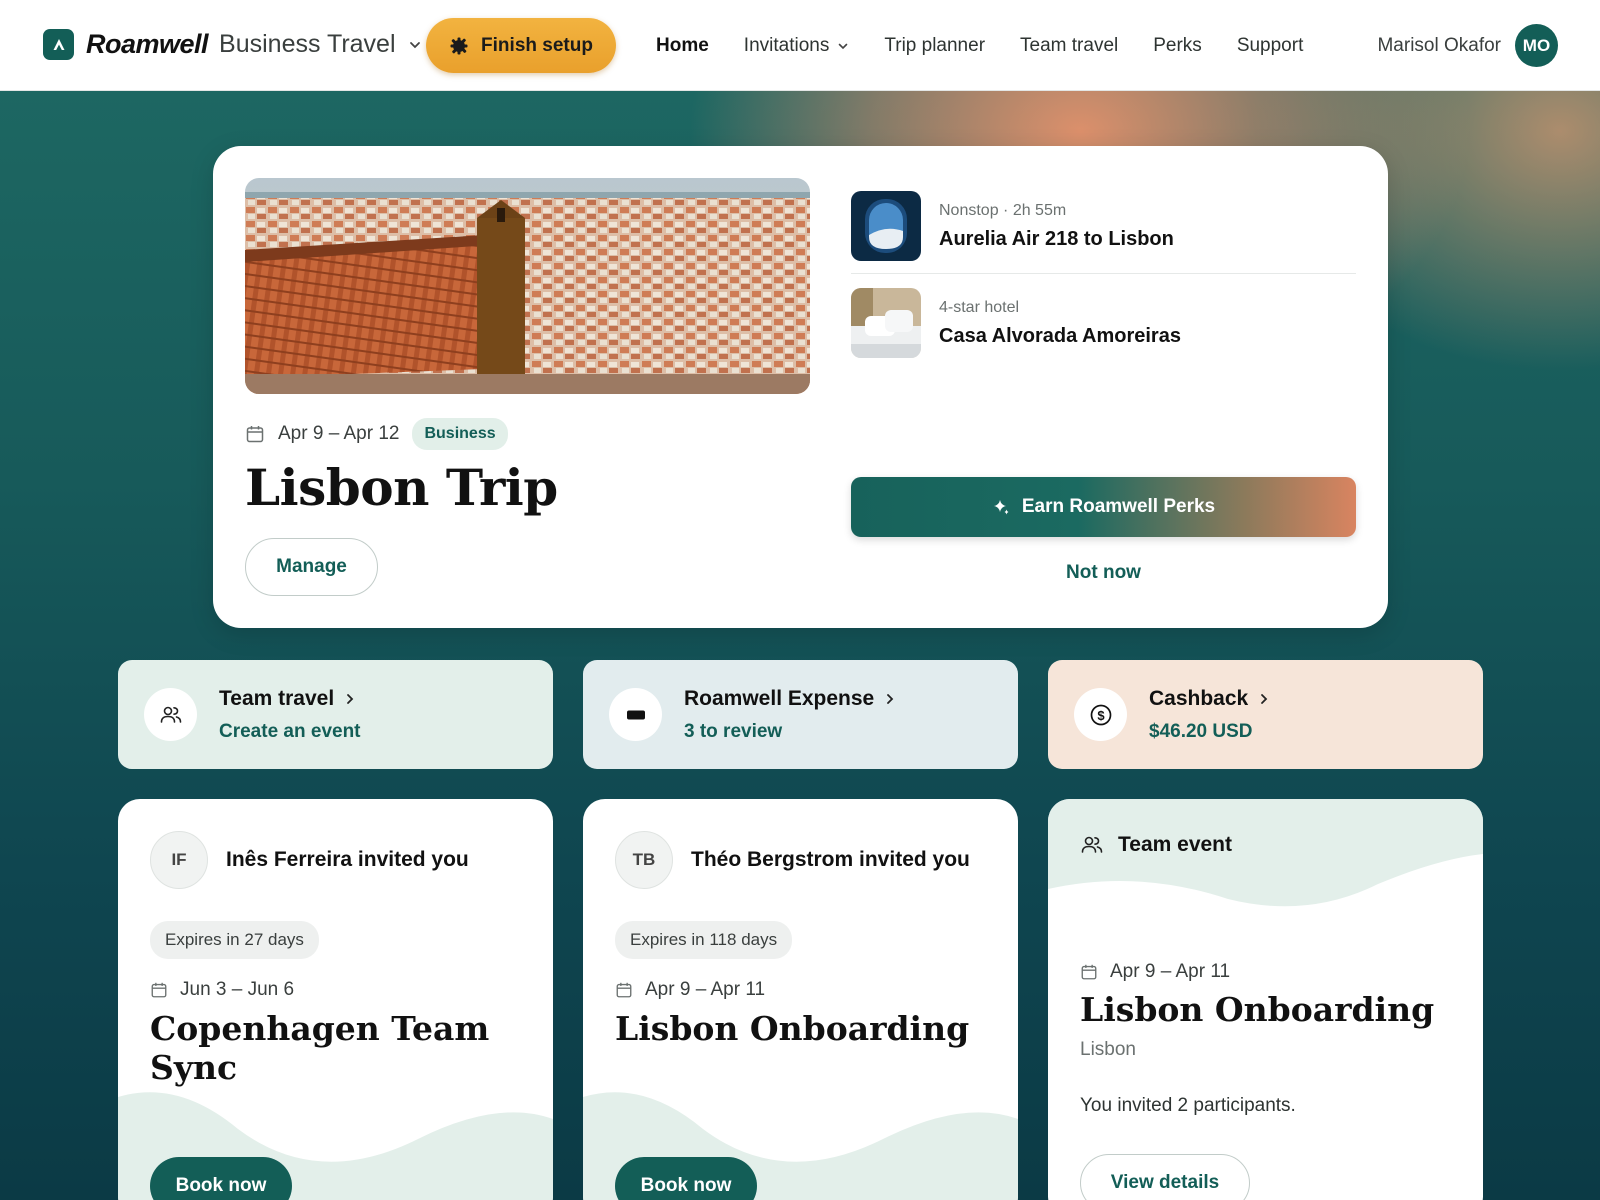  Describe the element at coordinates (1257, 1009) in the screenshot. I see `event-title: Lisbon Onboarding` at that location.